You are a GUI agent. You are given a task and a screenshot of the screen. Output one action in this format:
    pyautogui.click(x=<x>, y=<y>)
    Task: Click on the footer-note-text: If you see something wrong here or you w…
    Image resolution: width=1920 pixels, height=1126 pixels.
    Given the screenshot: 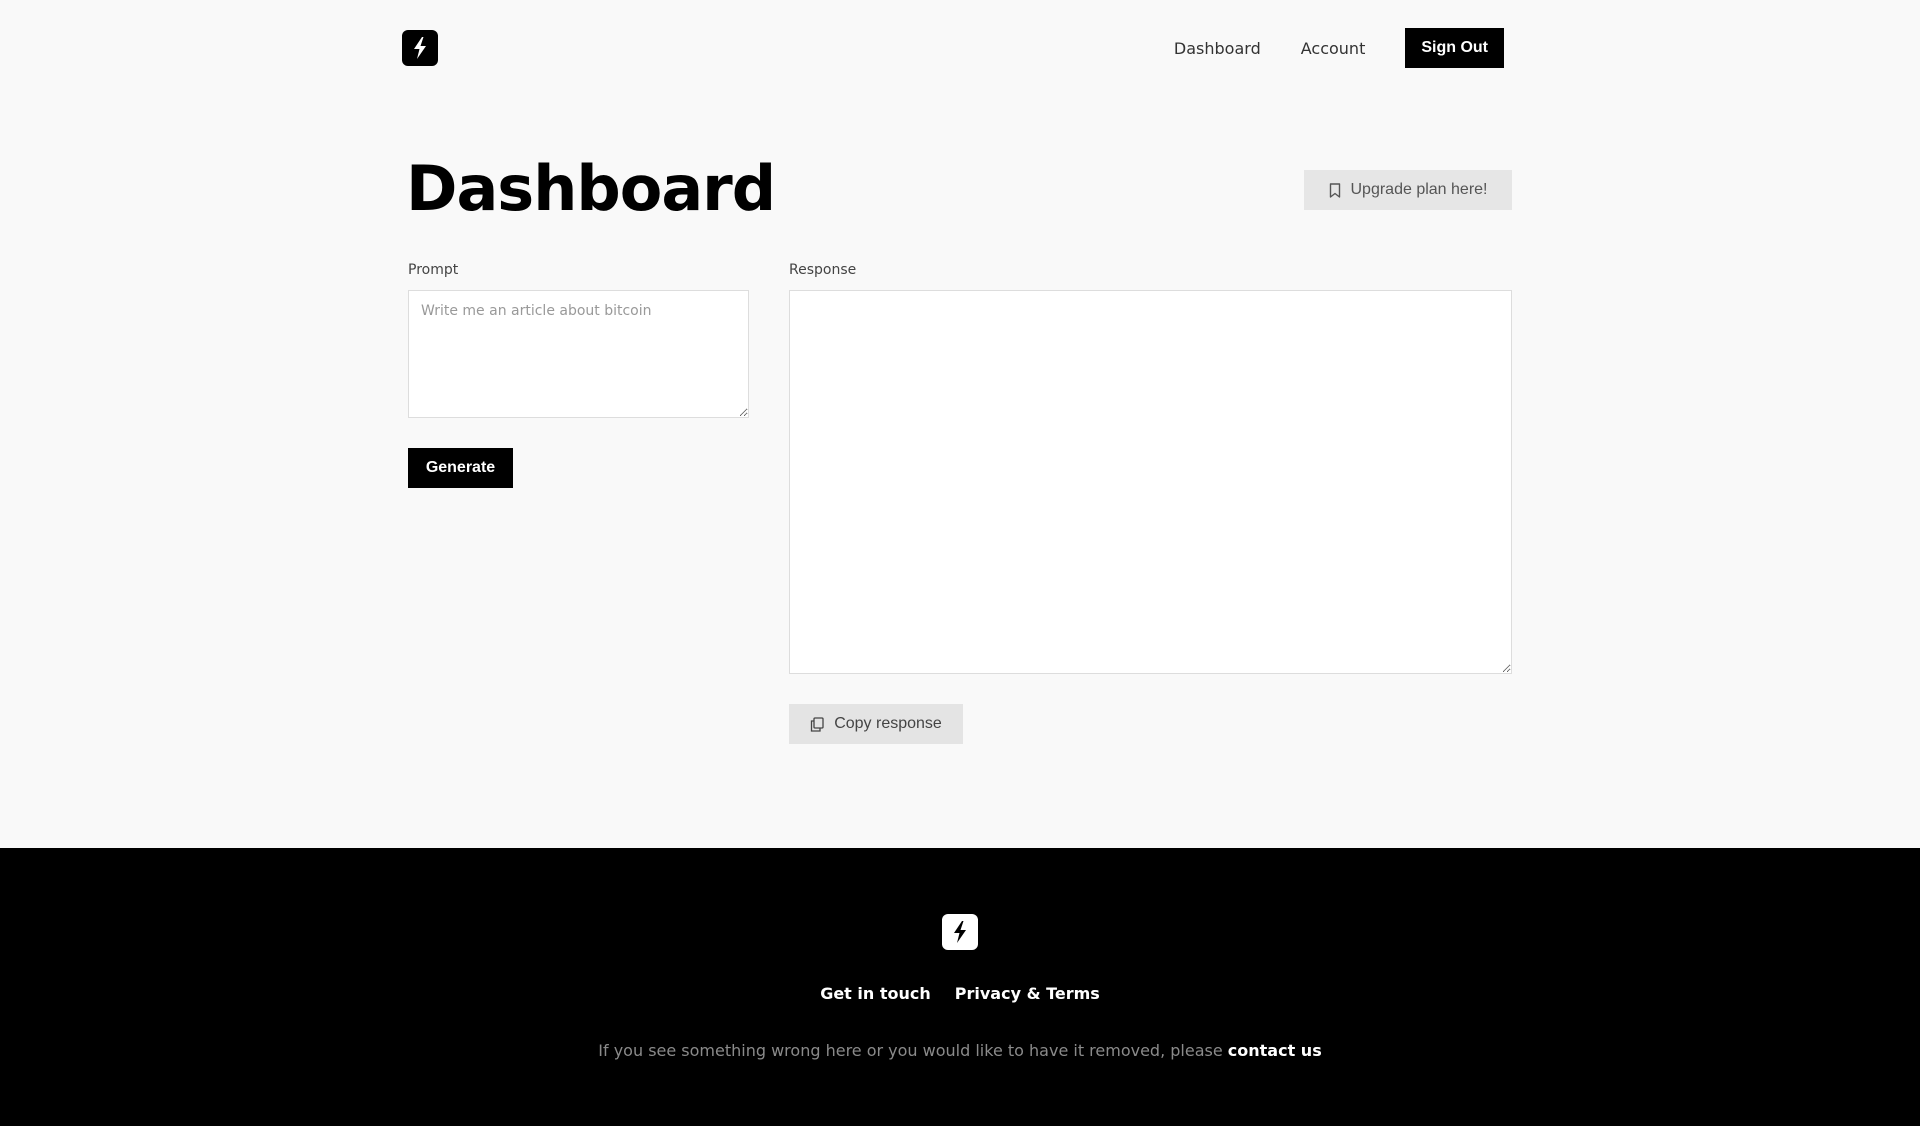 What is the action you would take?
    pyautogui.click(x=913, y=1050)
    